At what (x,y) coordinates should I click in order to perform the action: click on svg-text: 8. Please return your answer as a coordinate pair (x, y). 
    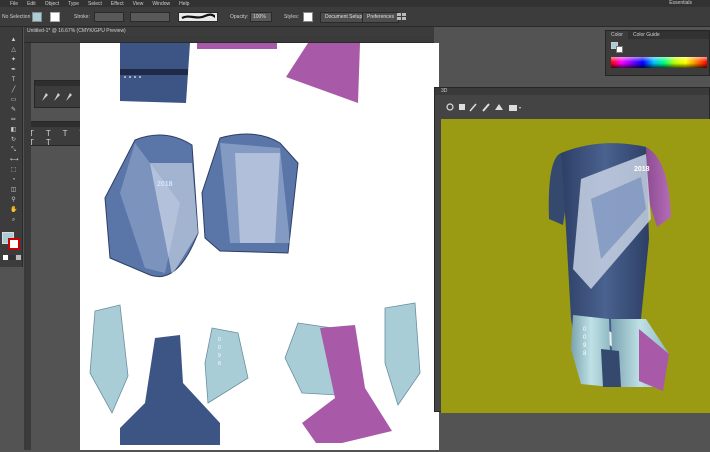
    Looking at the image, I should click on (219, 364).